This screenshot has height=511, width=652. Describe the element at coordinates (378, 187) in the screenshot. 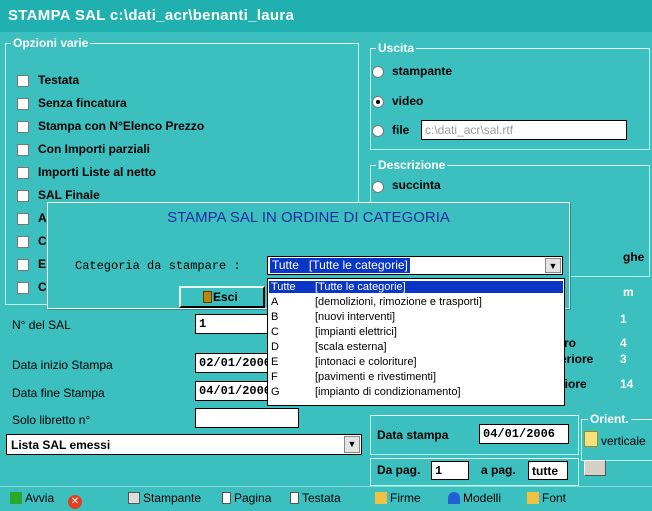

I see `radio-succinta` at that location.